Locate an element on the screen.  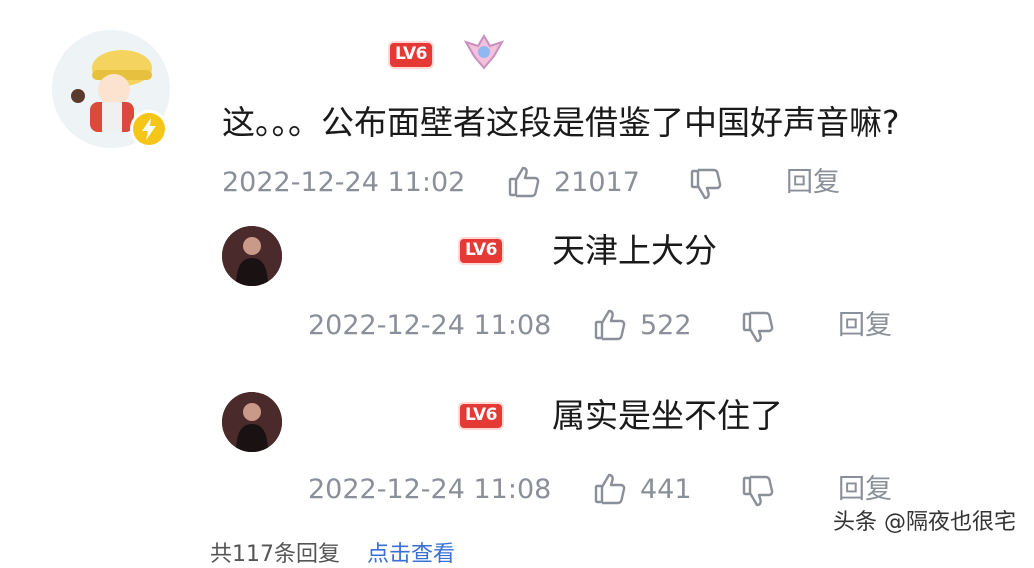
like-count: 21017 is located at coordinates (597, 182).